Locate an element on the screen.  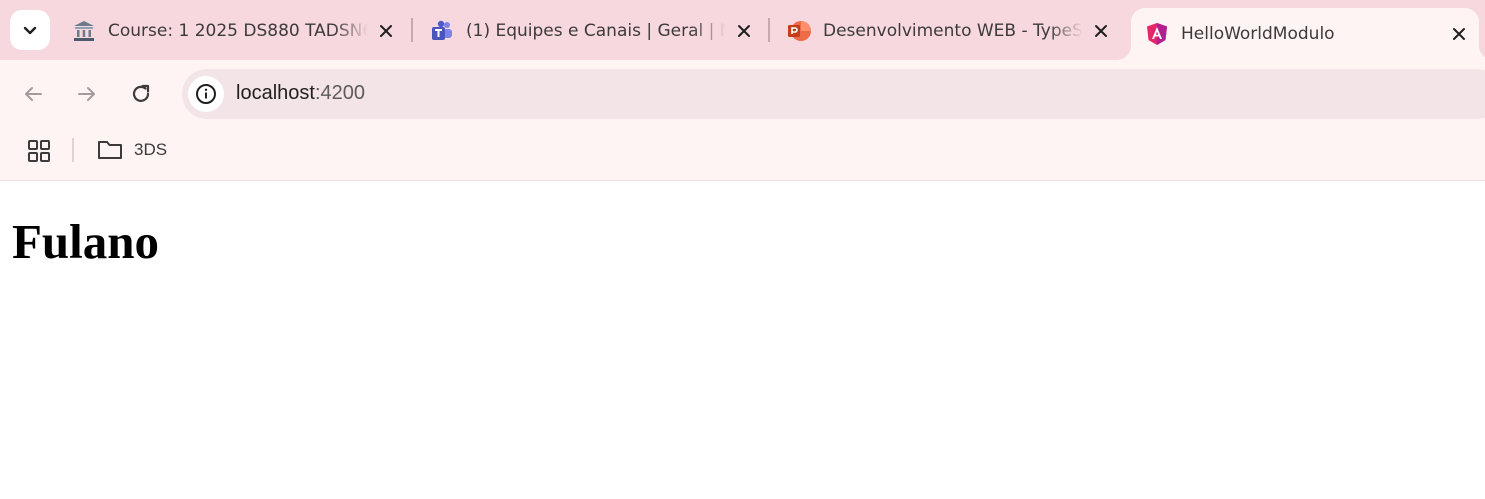
reload-icon is located at coordinates (141, 93).